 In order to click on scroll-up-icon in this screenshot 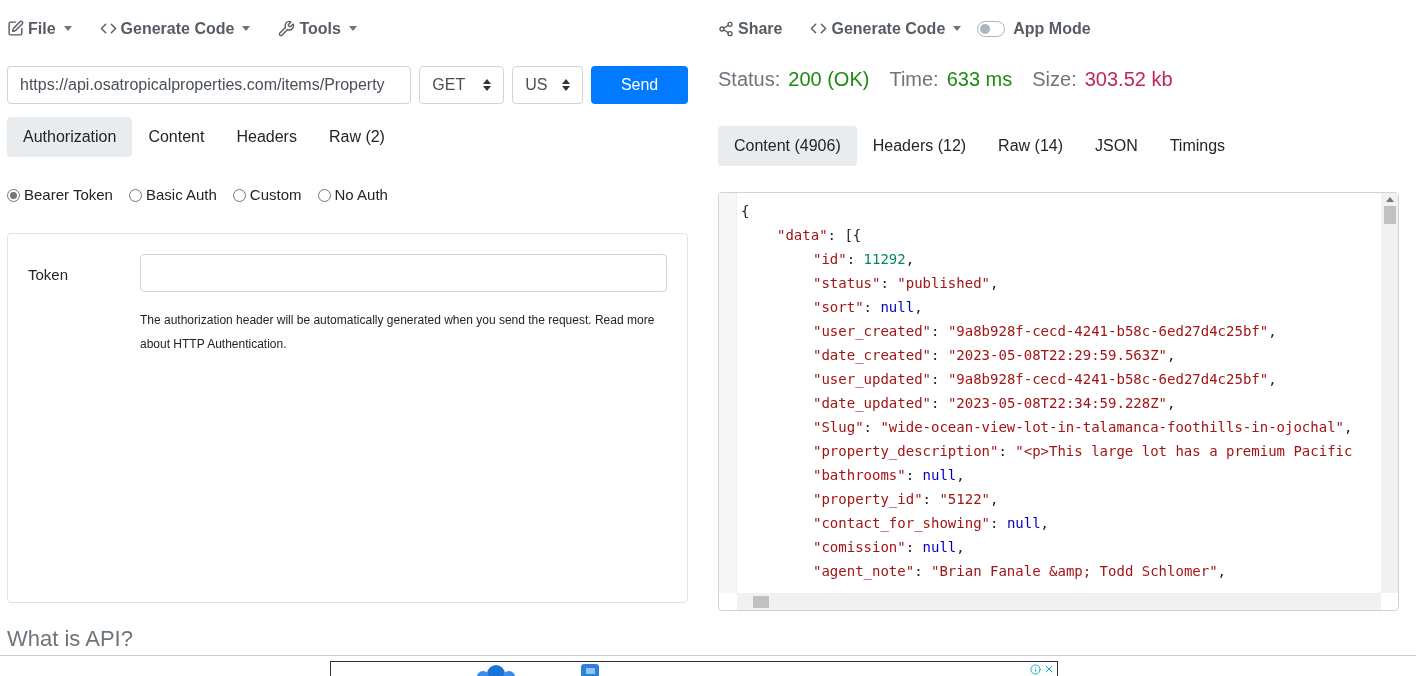, I will do `click(1389, 199)`.